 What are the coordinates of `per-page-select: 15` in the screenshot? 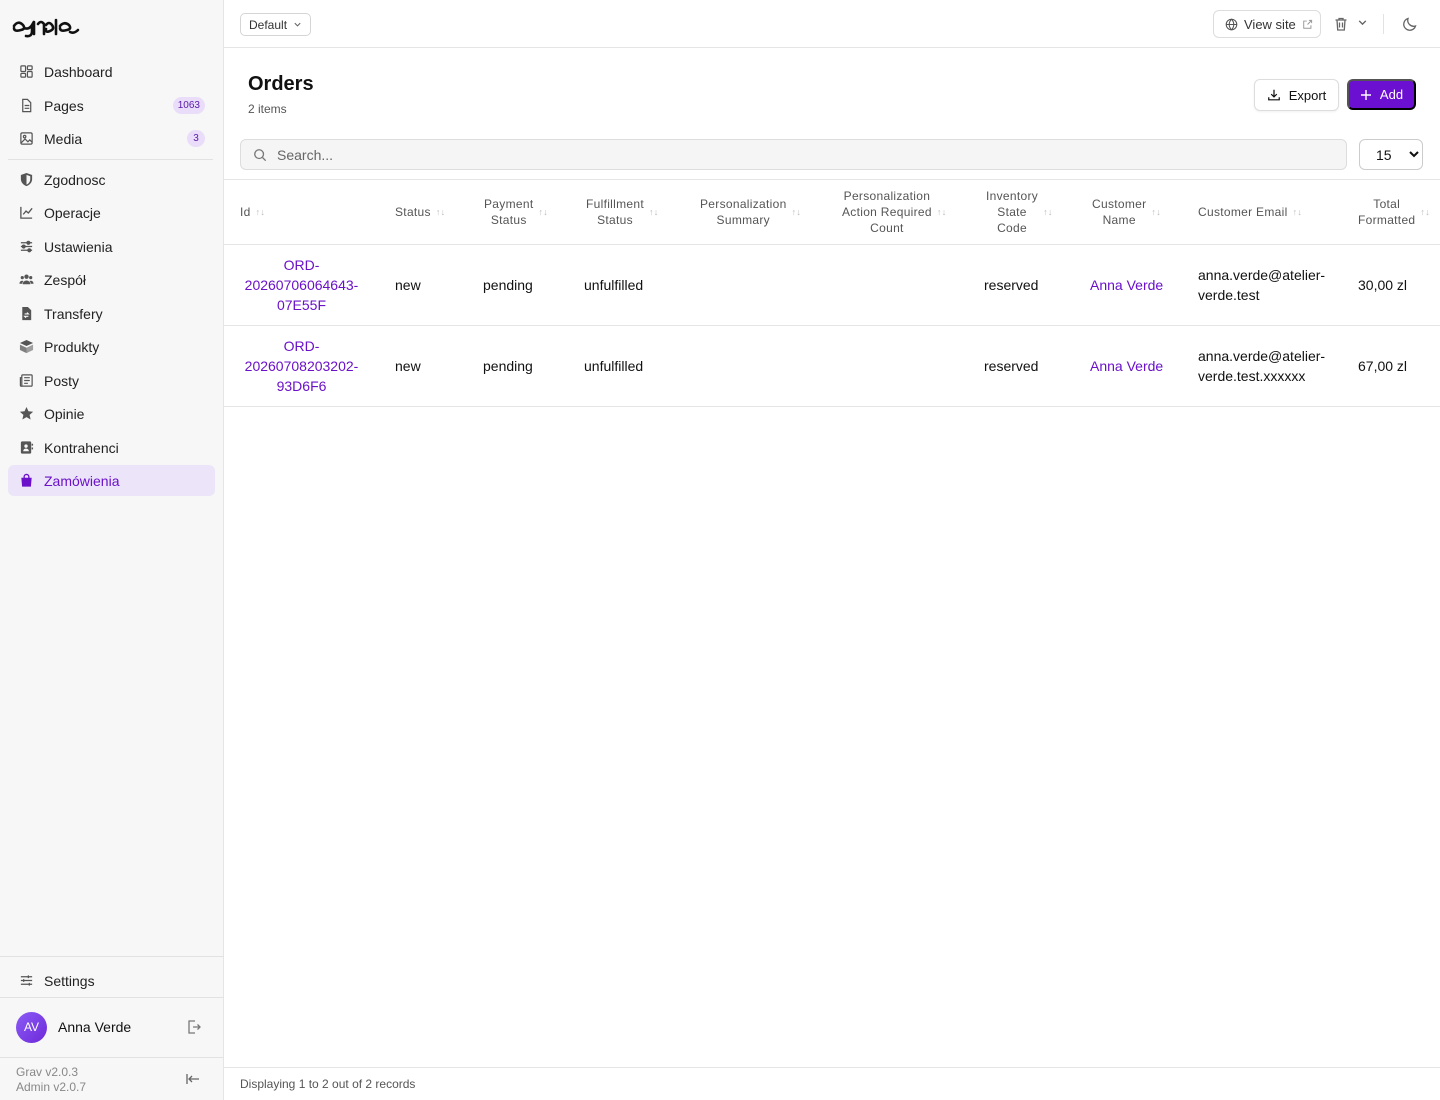 It's located at (1391, 154).